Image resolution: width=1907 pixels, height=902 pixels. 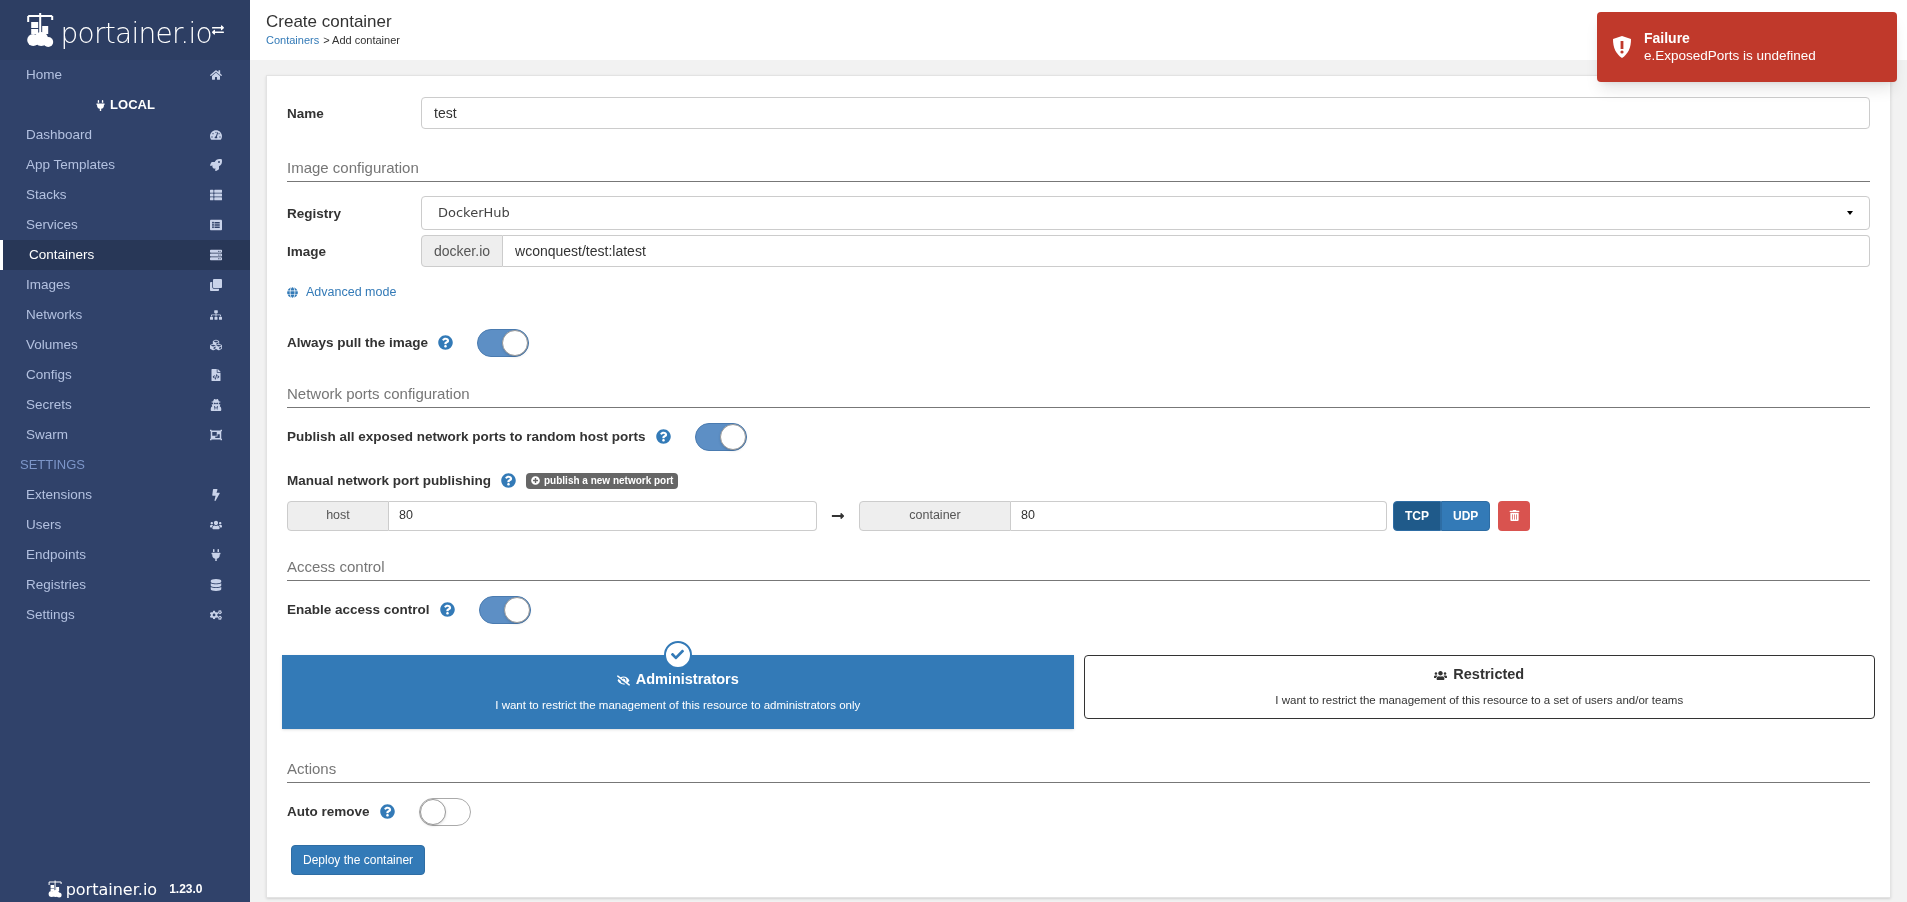 What do you see at coordinates (1417, 515) in the screenshot?
I see `protocol-button: TCP` at bounding box center [1417, 515].